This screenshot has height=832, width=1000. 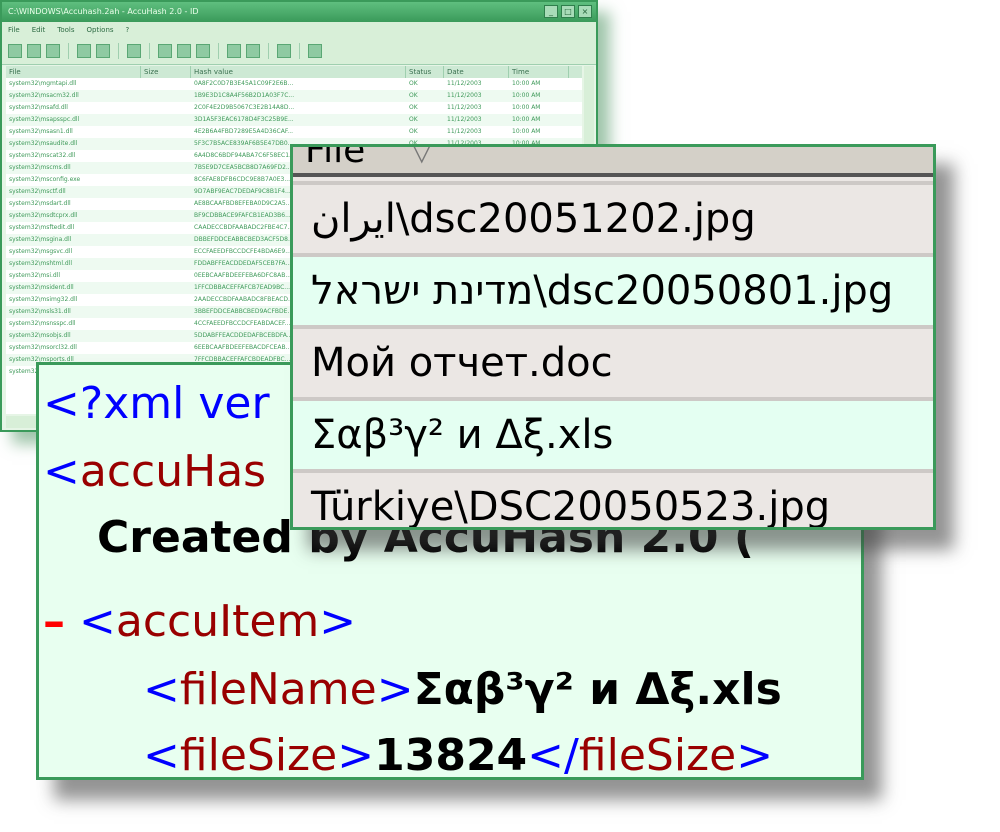 I want to click on add-folder-icon, so click(x=103, y=51).